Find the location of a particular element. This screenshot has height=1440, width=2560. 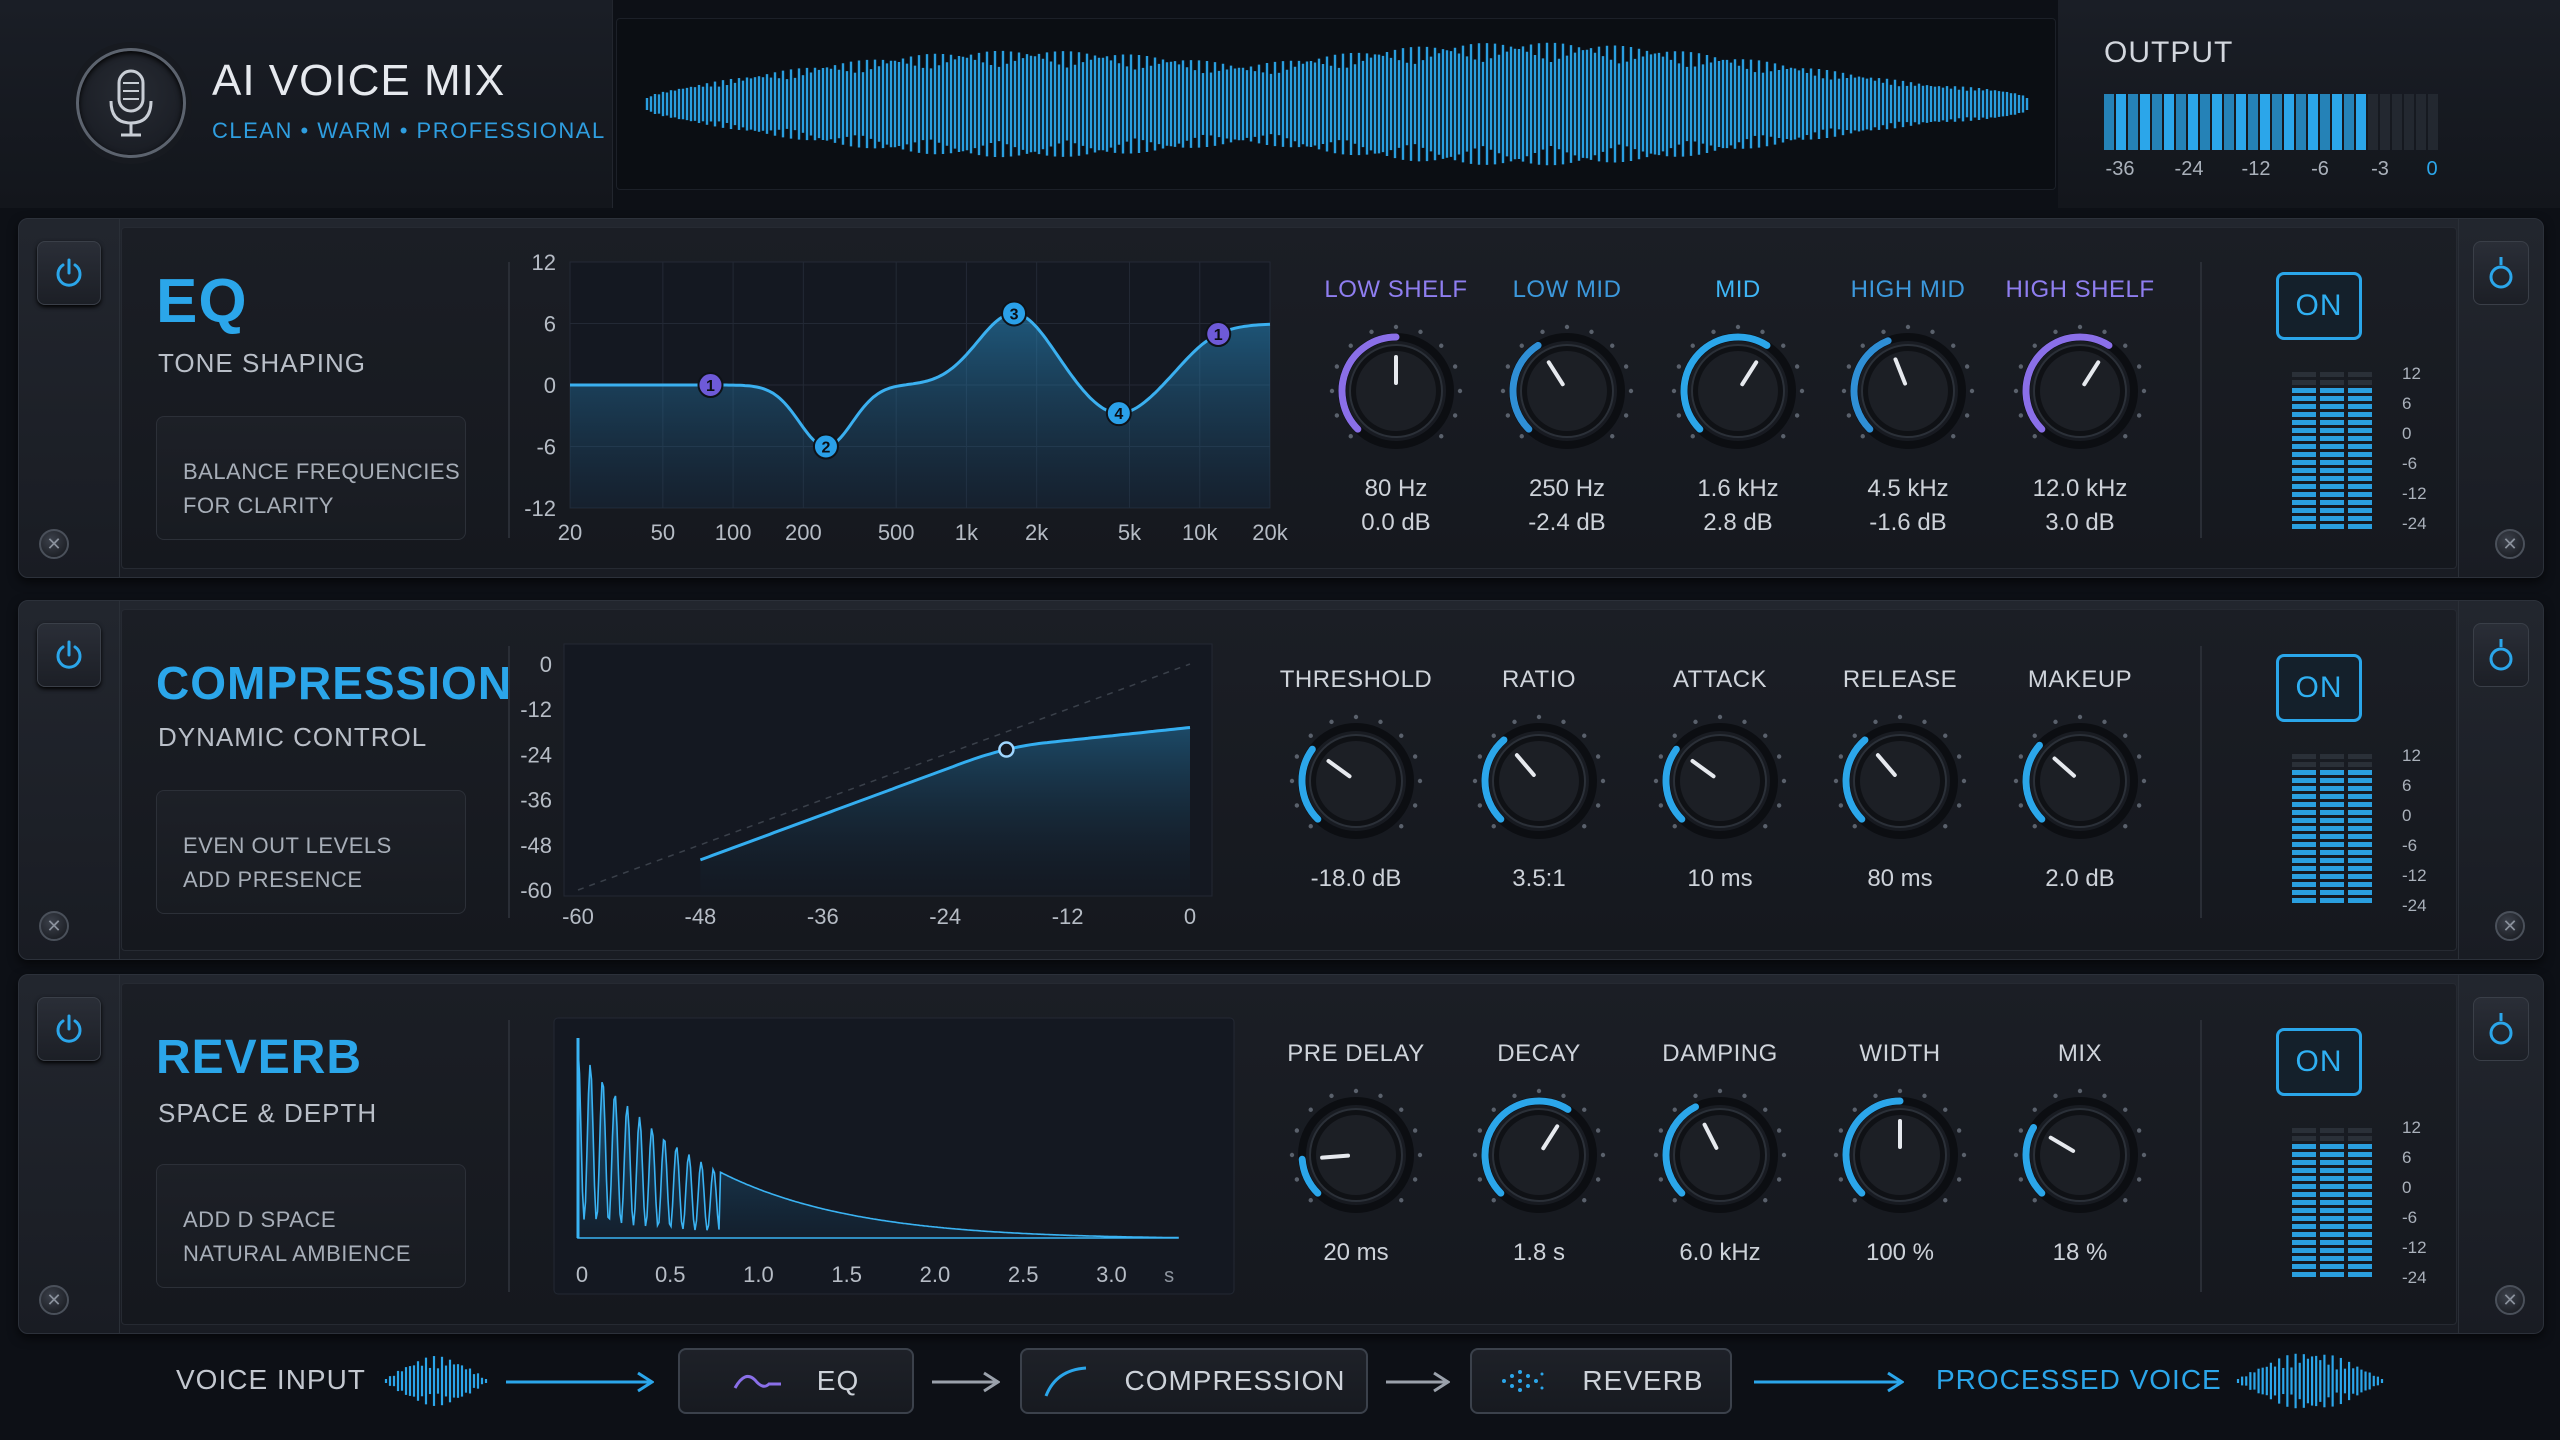

knob-threshold is located at coordinates (1356, 781).